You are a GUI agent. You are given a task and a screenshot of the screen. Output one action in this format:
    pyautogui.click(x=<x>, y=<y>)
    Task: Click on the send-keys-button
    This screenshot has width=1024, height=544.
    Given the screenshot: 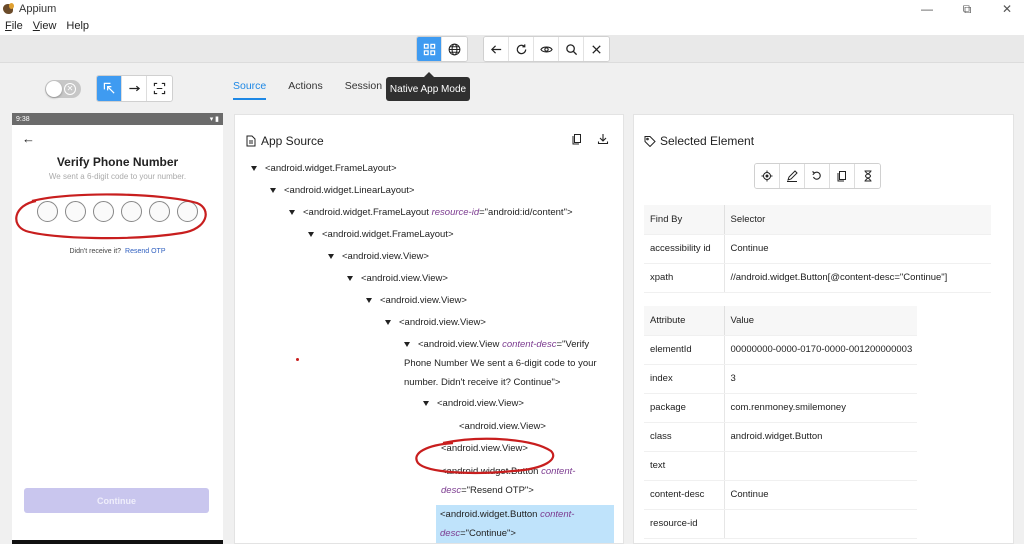 What is the action you would take?
    pyautogui.click(x=792, y=176)
    